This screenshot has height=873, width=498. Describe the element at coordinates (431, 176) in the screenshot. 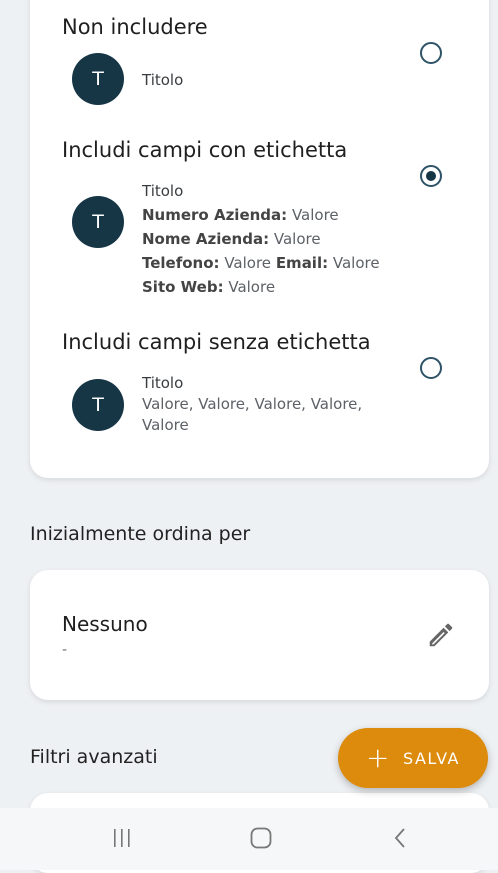

I see `radio-button-selected` at that location.